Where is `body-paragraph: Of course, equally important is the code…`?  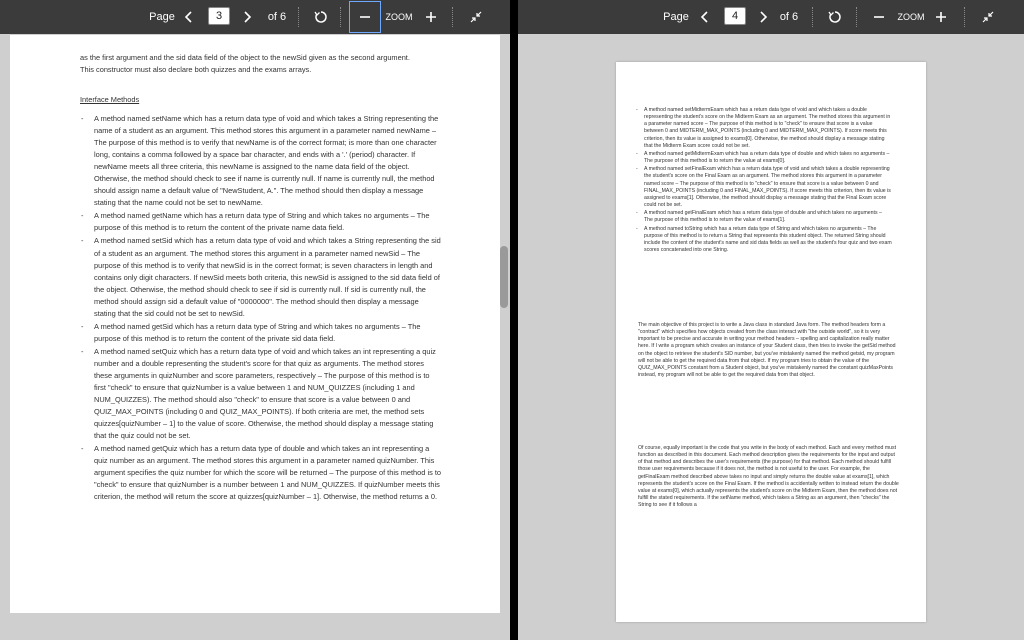
body-paragraph: Of course, equally important is the code… is located at coordinates (768, 477).